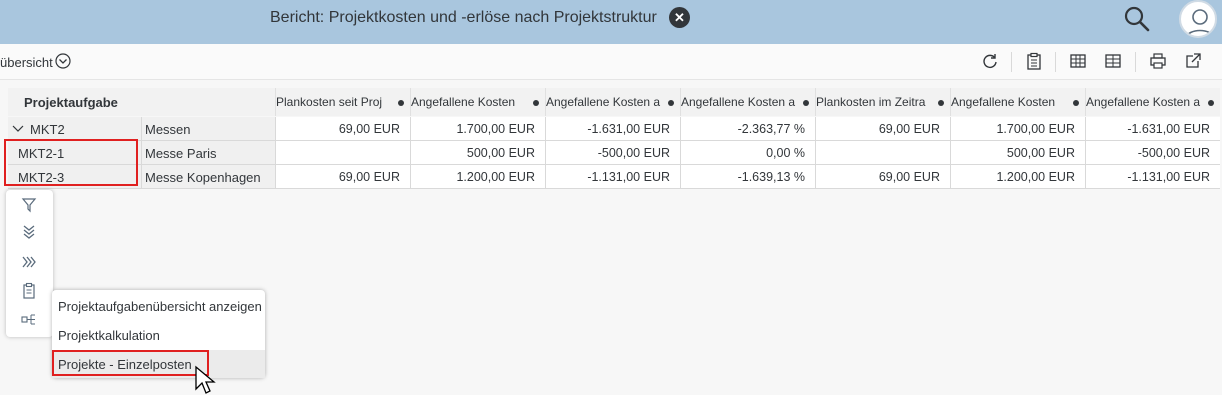  I want to click on user-avatar-icon, so click(1198, 19).